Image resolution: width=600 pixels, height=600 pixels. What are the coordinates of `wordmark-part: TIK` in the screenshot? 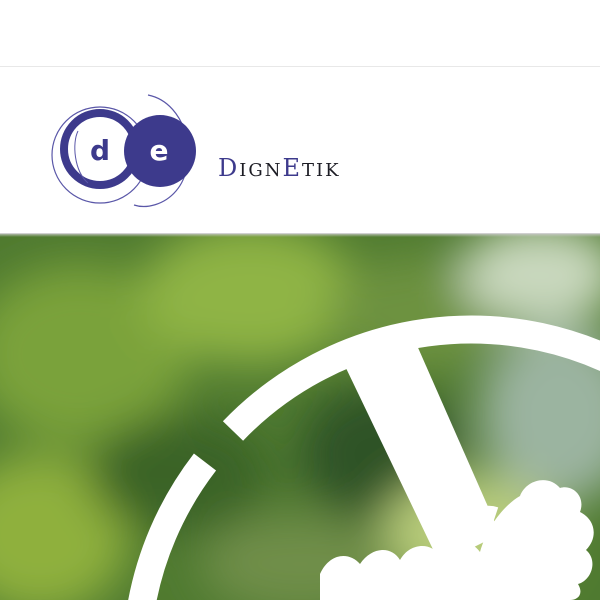 It's located at (321, 170).